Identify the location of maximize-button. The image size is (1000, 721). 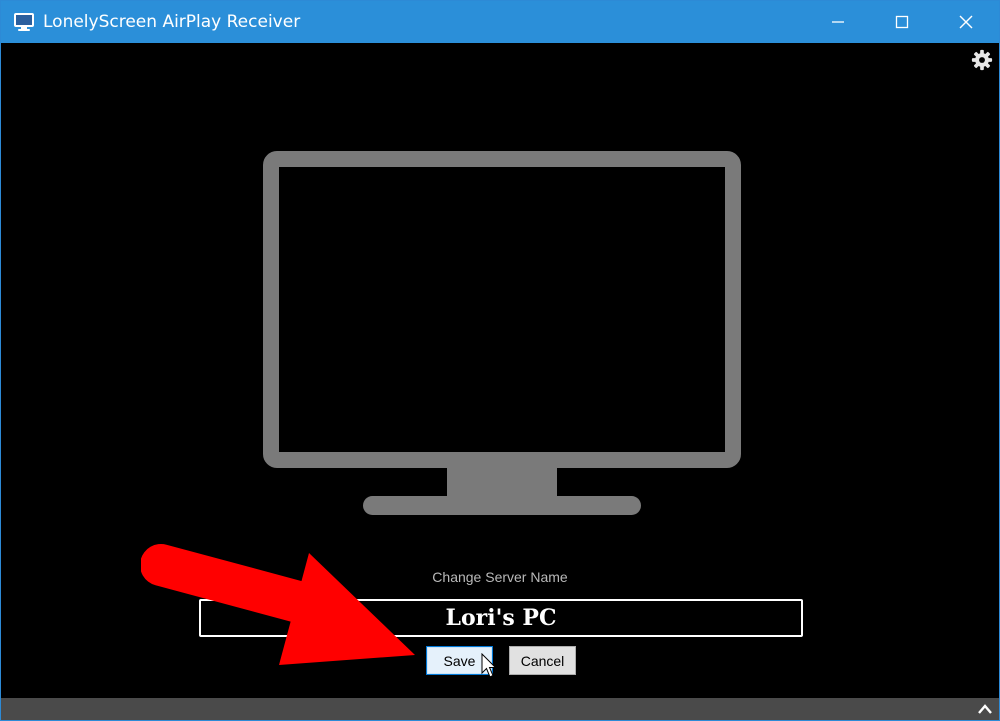
(902, 22).